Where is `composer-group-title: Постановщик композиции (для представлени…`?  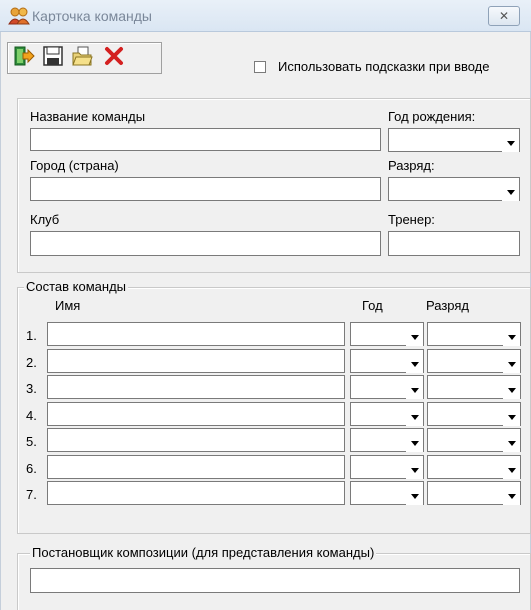
composer-group-title: Постановщик композиции (для представлени… is located at coordinates (203, 552).